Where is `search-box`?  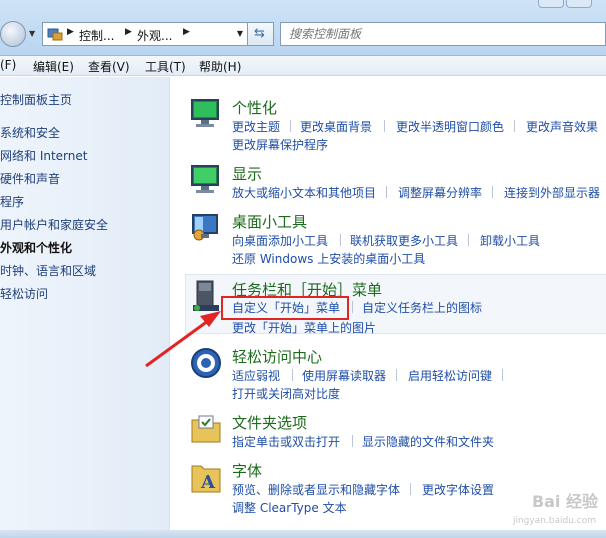
search-box is located at coordinates (443, 34).